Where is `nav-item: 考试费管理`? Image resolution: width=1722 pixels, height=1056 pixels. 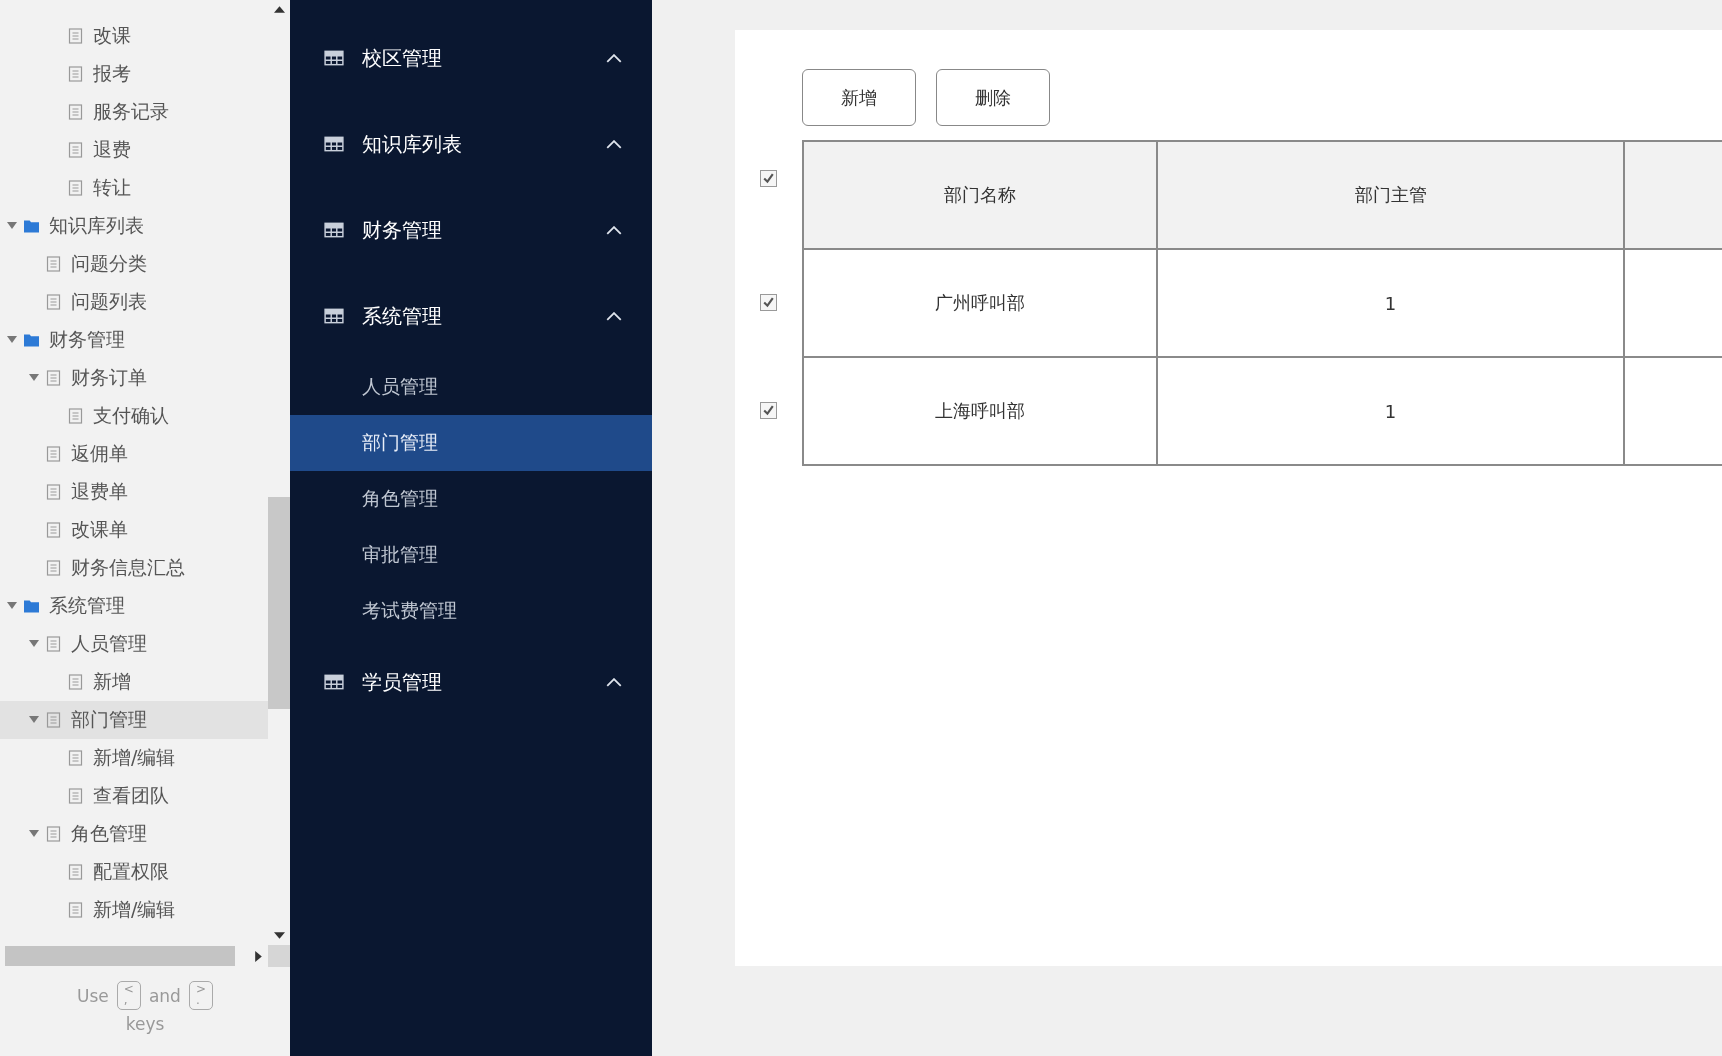
nav-item: 考试费管理 is located at coordinates (471, 611).